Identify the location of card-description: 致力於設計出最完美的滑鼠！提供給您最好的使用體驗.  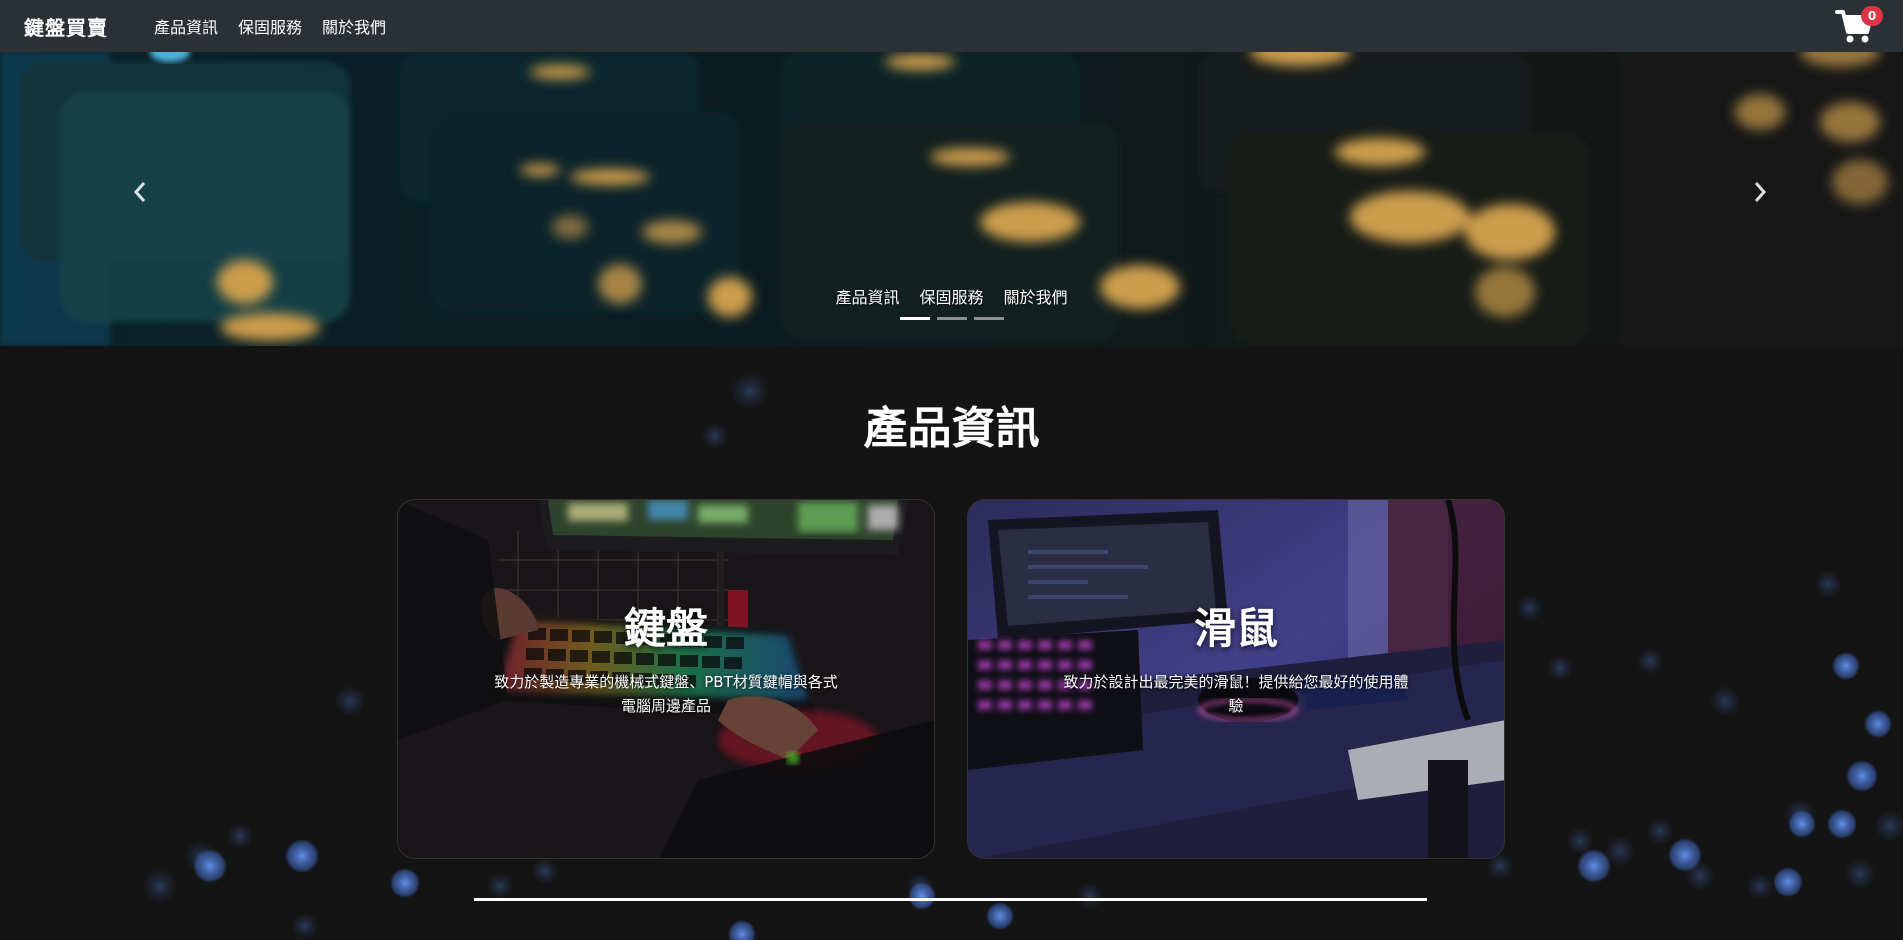
(1236, 694).